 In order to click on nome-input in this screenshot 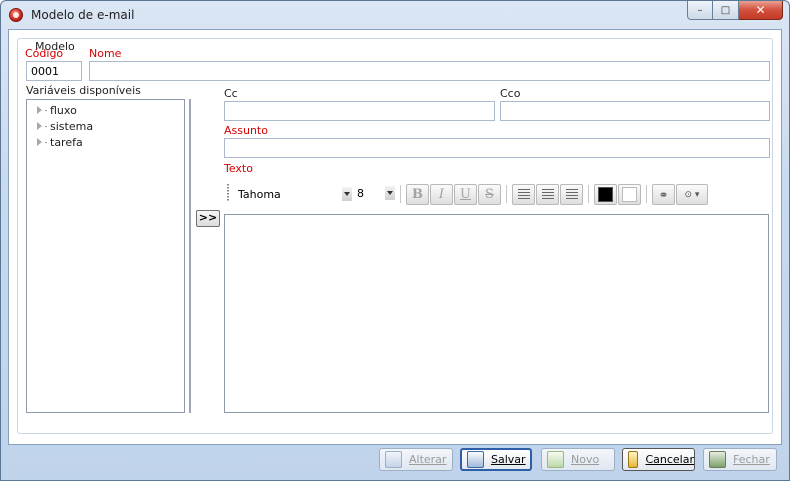, I will do `click(429, 71)`.